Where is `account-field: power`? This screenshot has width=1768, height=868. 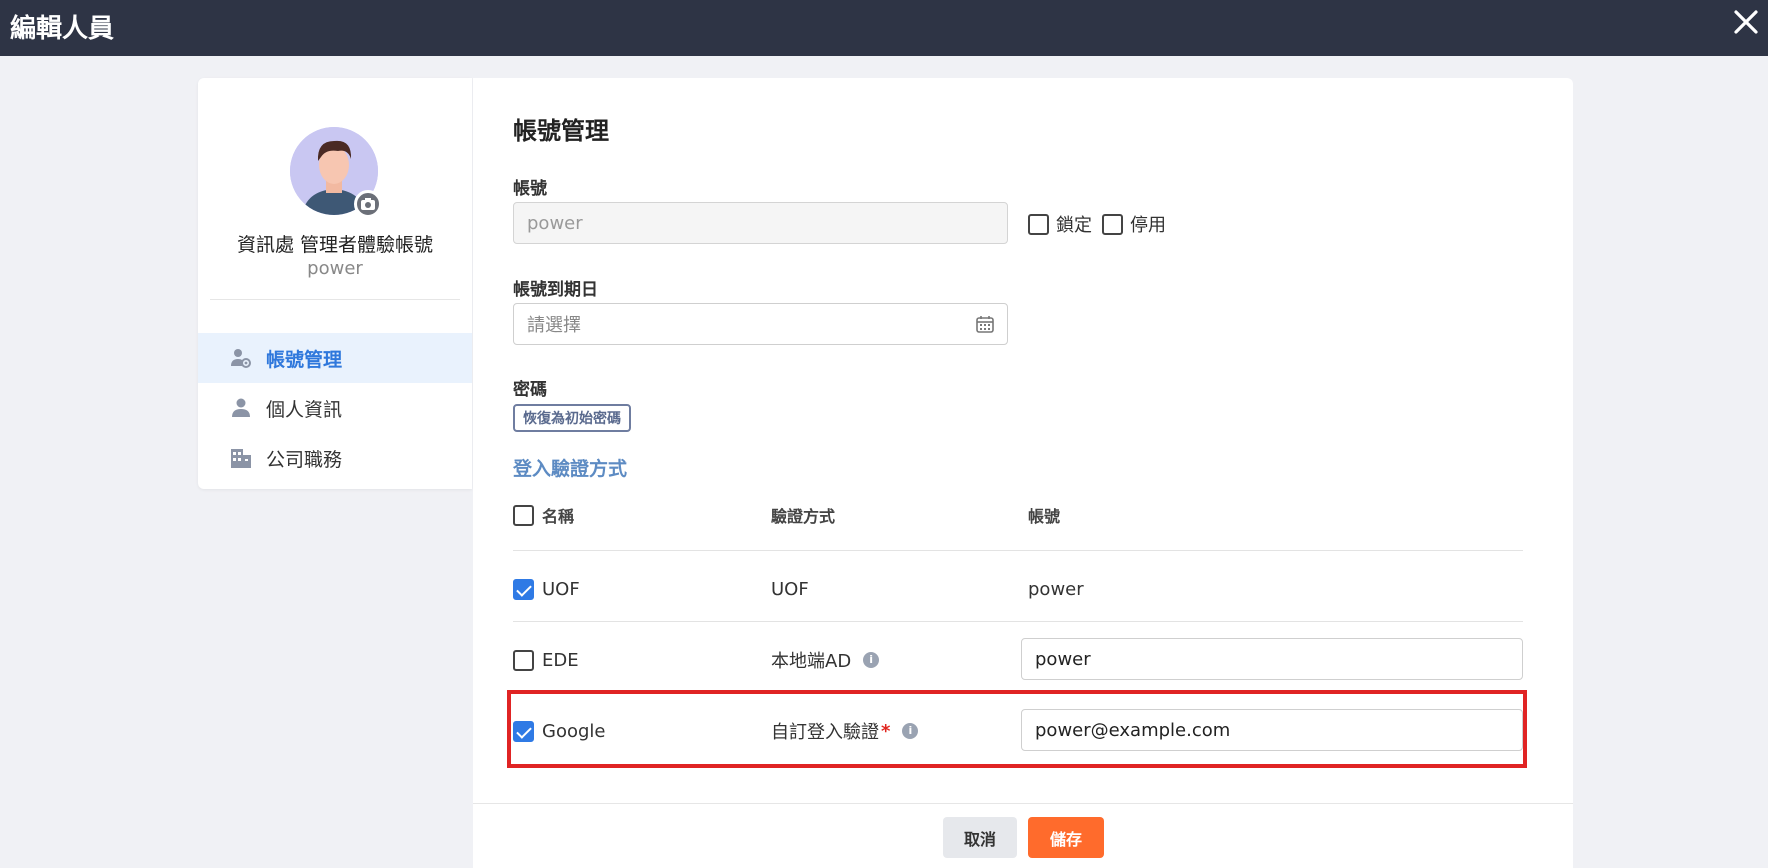 account-field: power is located at coordinates (760, 223).